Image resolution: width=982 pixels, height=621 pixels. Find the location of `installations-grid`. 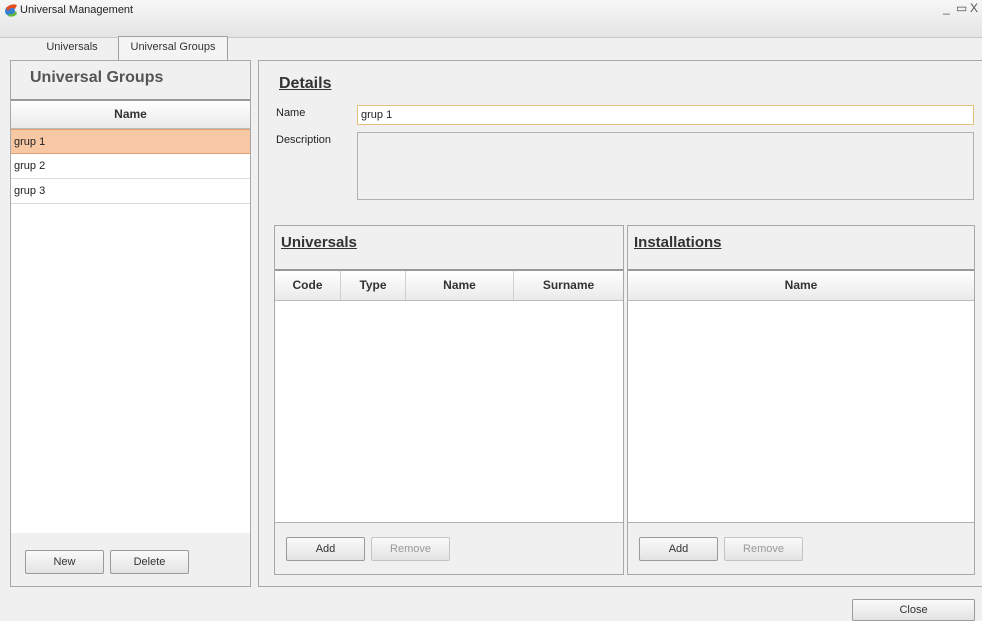

installations-grid is located at coordinates (801, 412).